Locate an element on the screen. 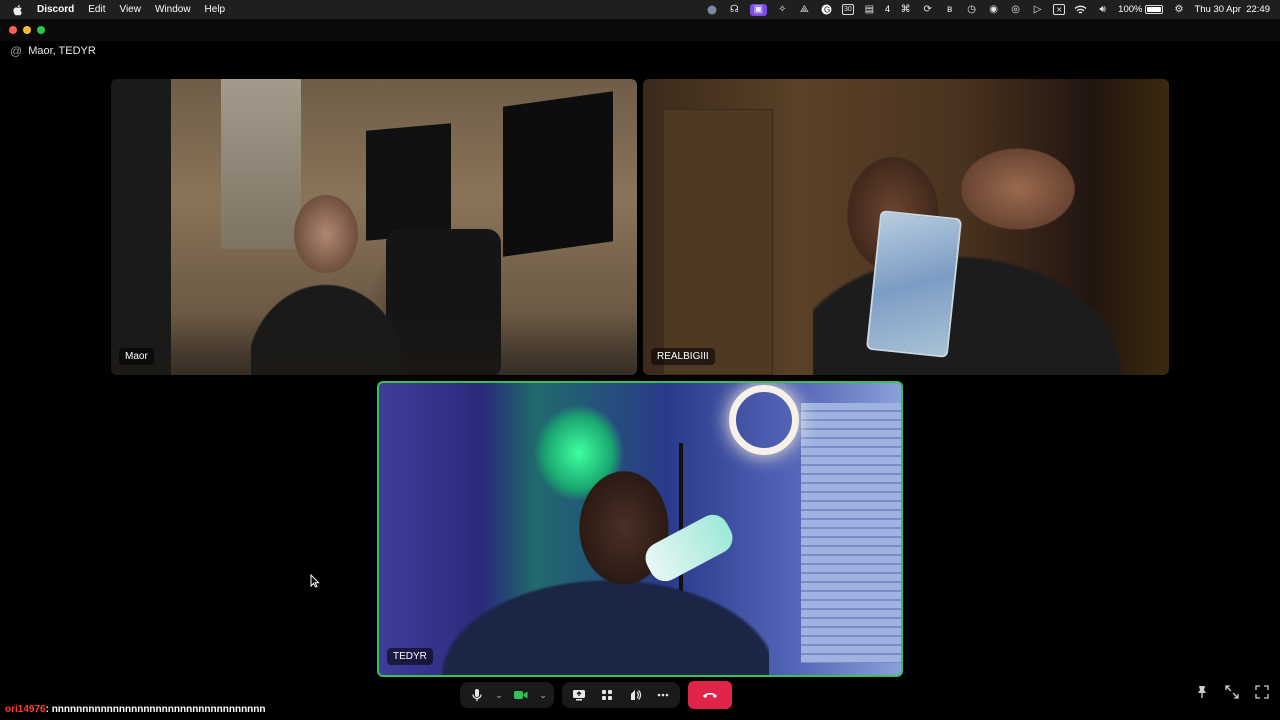 This screenshot has height=720, width=1280. view-controls is located at coordinates (1232, 692).